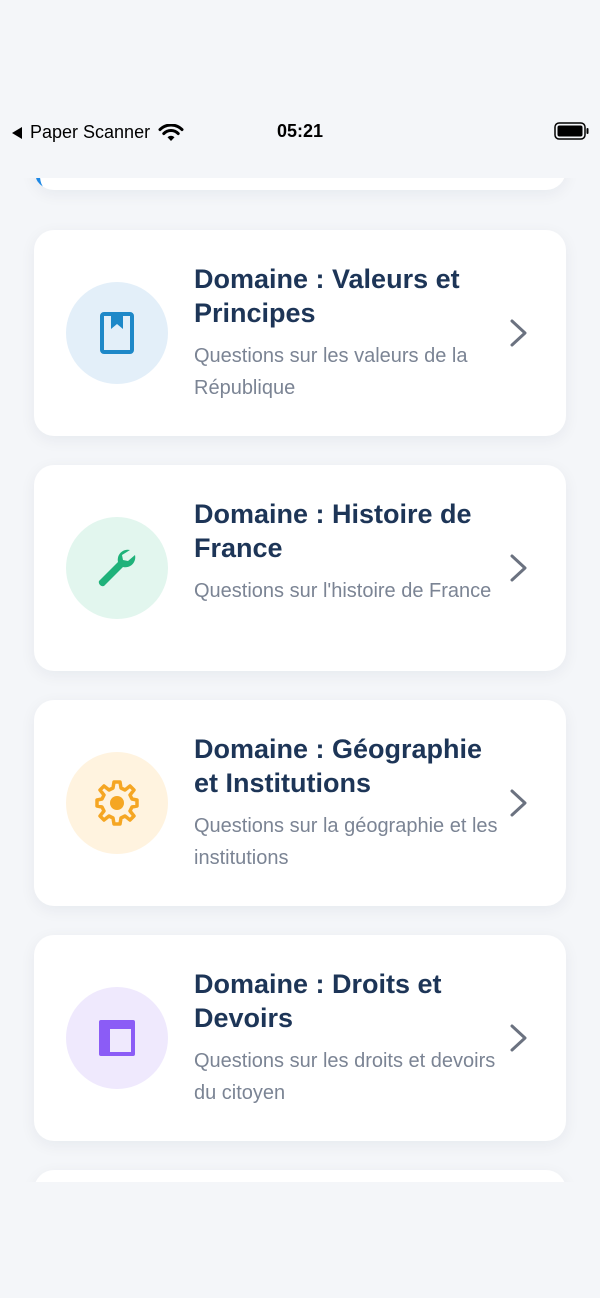  I want to click on domain-description: Questions sur l'histoire de France, so click(343, 591).